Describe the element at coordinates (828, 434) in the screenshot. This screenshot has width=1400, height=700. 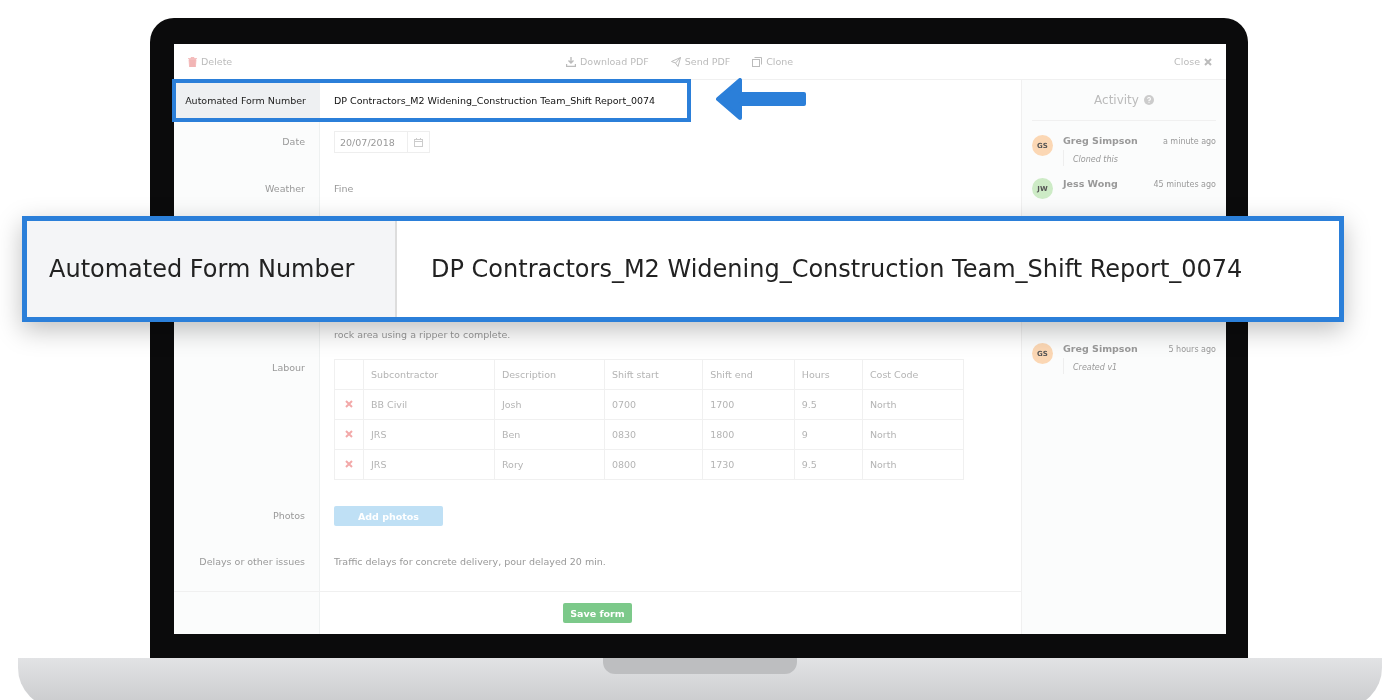
I see `table-cell: 9` at that location.